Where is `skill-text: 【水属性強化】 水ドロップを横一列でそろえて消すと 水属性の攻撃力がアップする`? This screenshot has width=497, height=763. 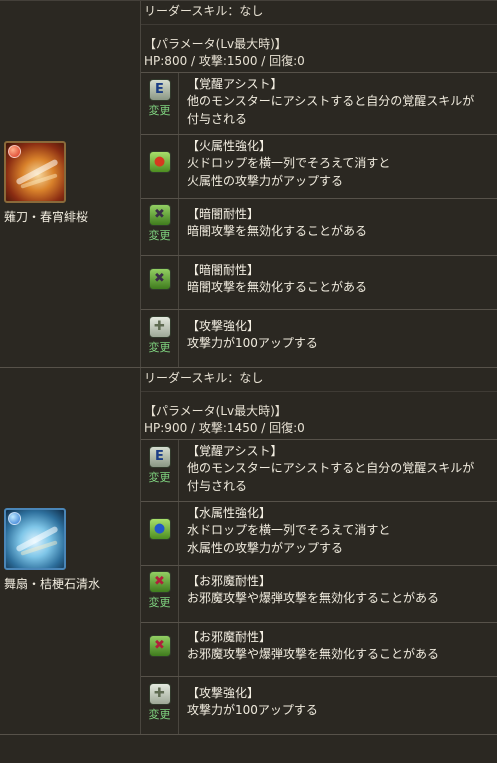 skill-text: 【水属性強化】 水ドロップを横一列でそろえて消すと 水属性の攻撃力がアップする is located at coordinates (338, 533).